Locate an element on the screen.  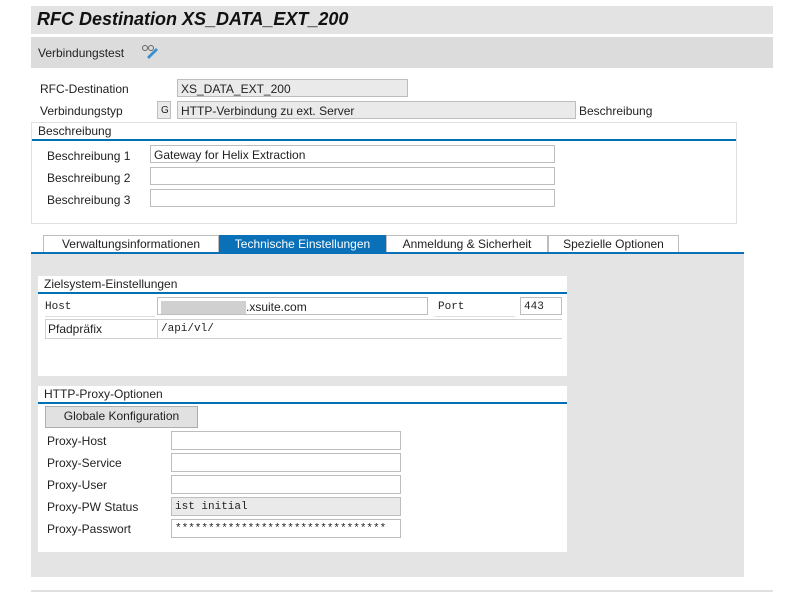
proxy-password-label: Proxy-Passwort is located at coordinates (89, 529).